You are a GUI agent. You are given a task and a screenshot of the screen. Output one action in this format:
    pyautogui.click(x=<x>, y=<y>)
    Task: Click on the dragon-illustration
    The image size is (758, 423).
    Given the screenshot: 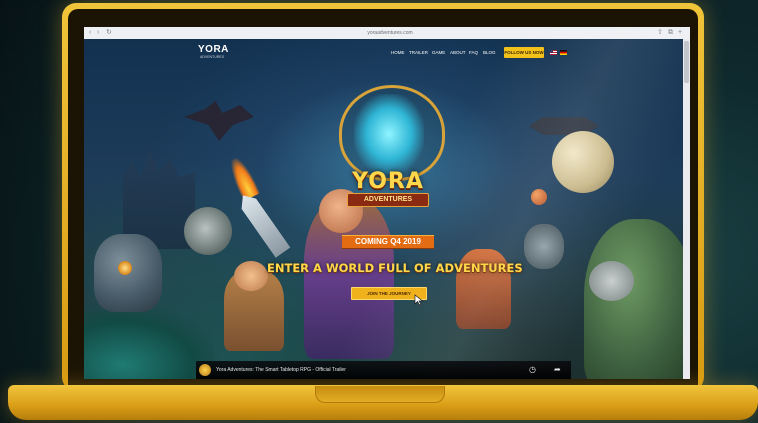 What is the action you would take?
    pyautogui.click(x=219, y=121)
    